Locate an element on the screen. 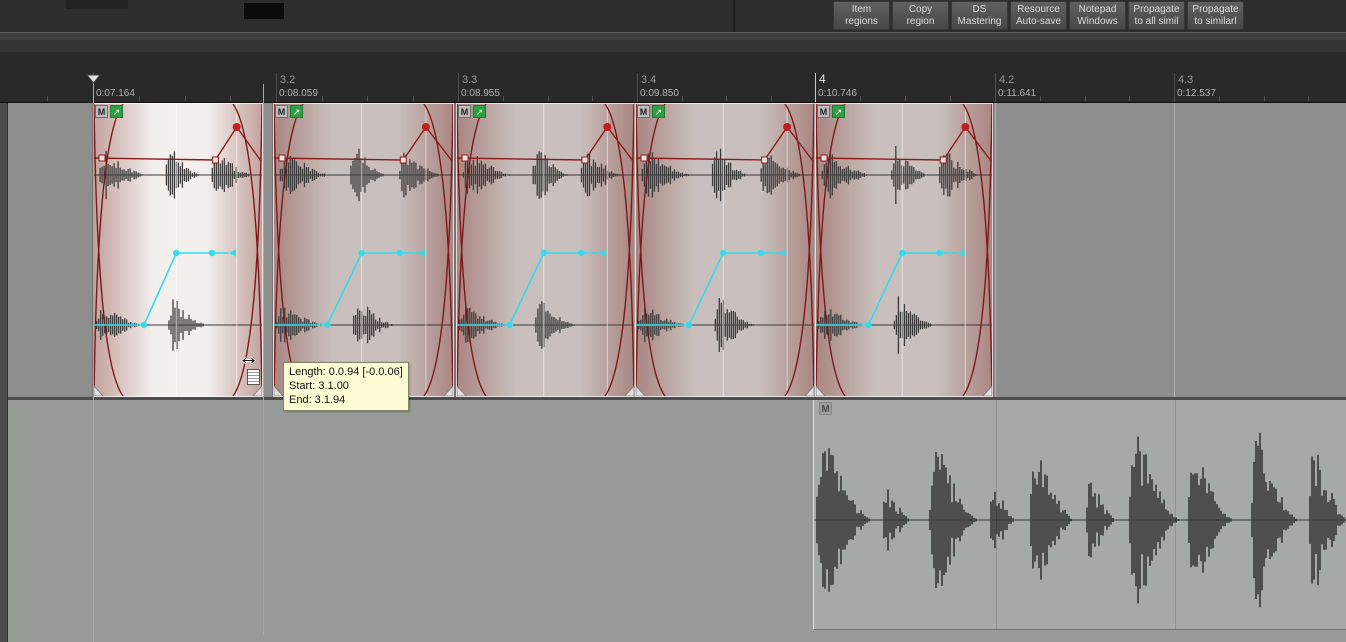 The image size is (1346, 642). ruler-time-label: 0:09.850 is located at coordinates (659, 93).